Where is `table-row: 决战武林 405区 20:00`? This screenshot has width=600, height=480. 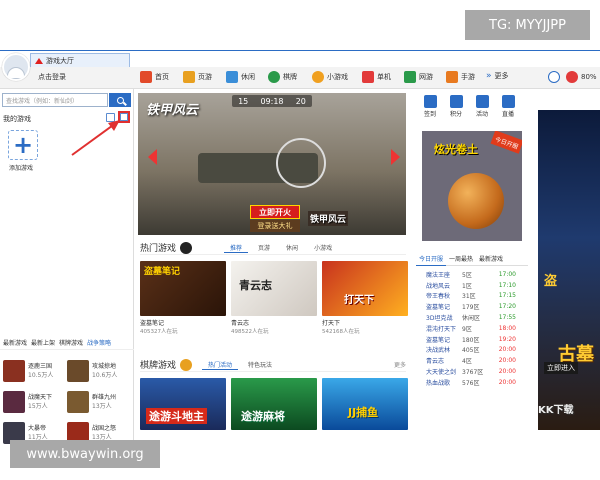
table-row: 决战武林 405区 20:00 is located at coordinates (472, 350).